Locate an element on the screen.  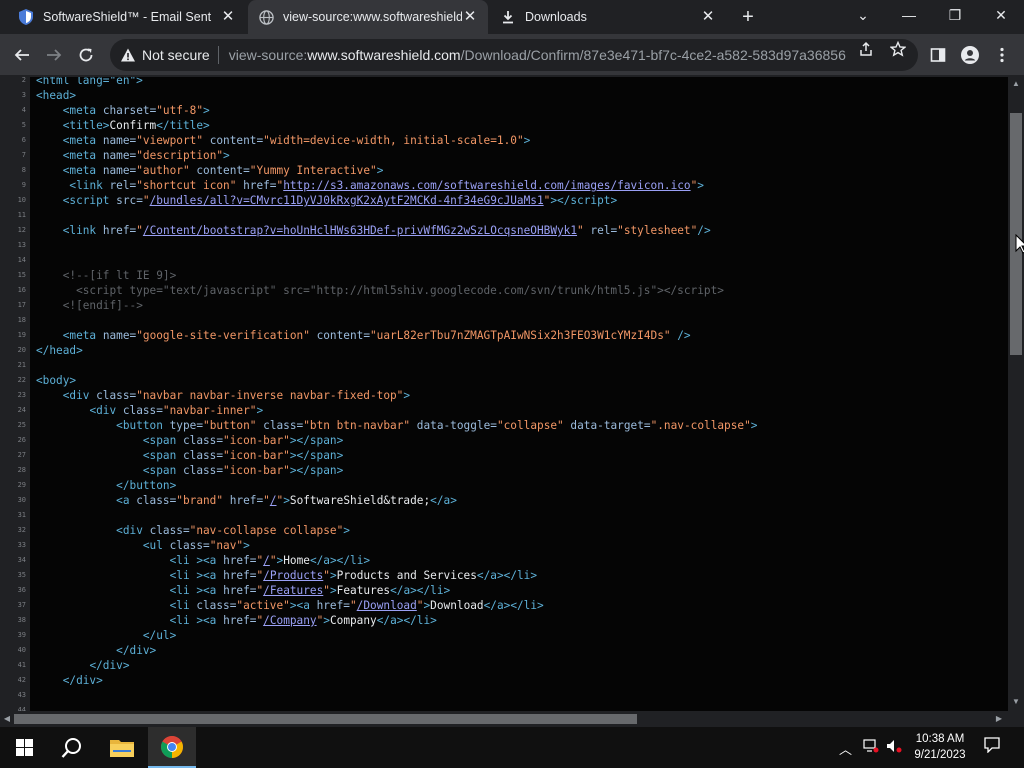
scrollbar-corner is located at coordinates (1016, 719).